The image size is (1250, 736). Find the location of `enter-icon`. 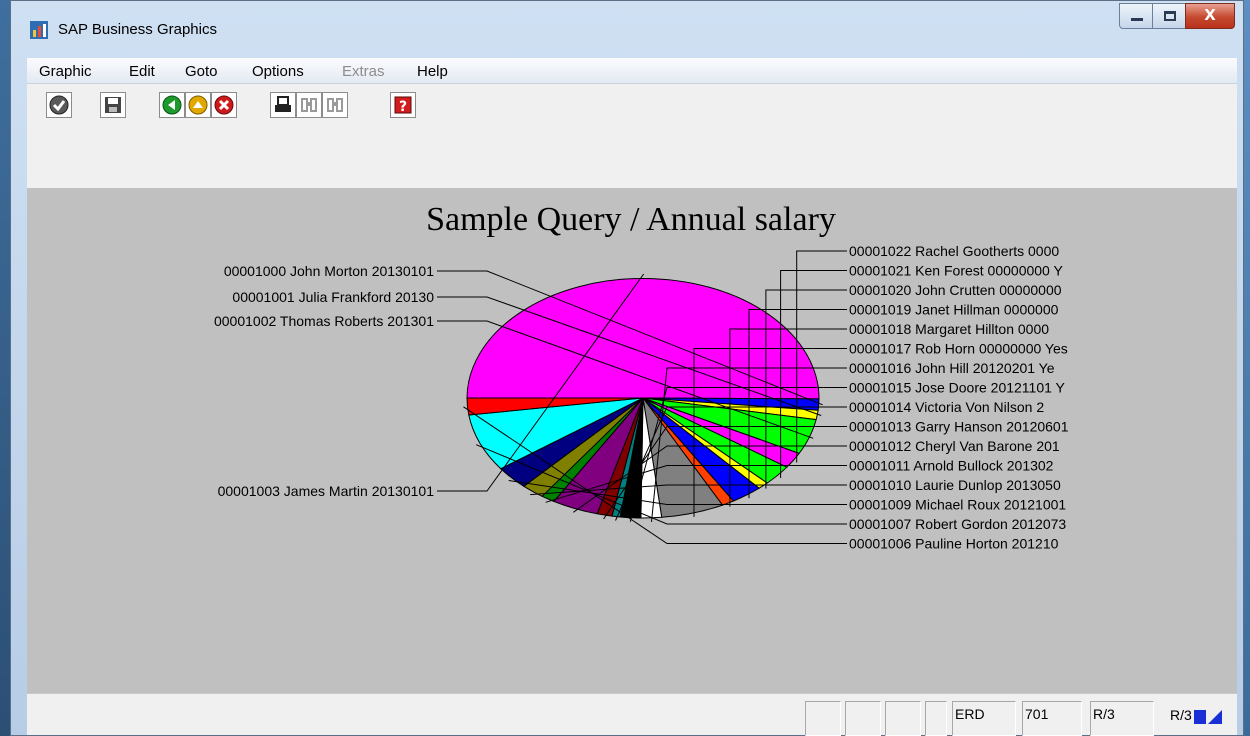

enter-icon is located at coordinates (59, 105).